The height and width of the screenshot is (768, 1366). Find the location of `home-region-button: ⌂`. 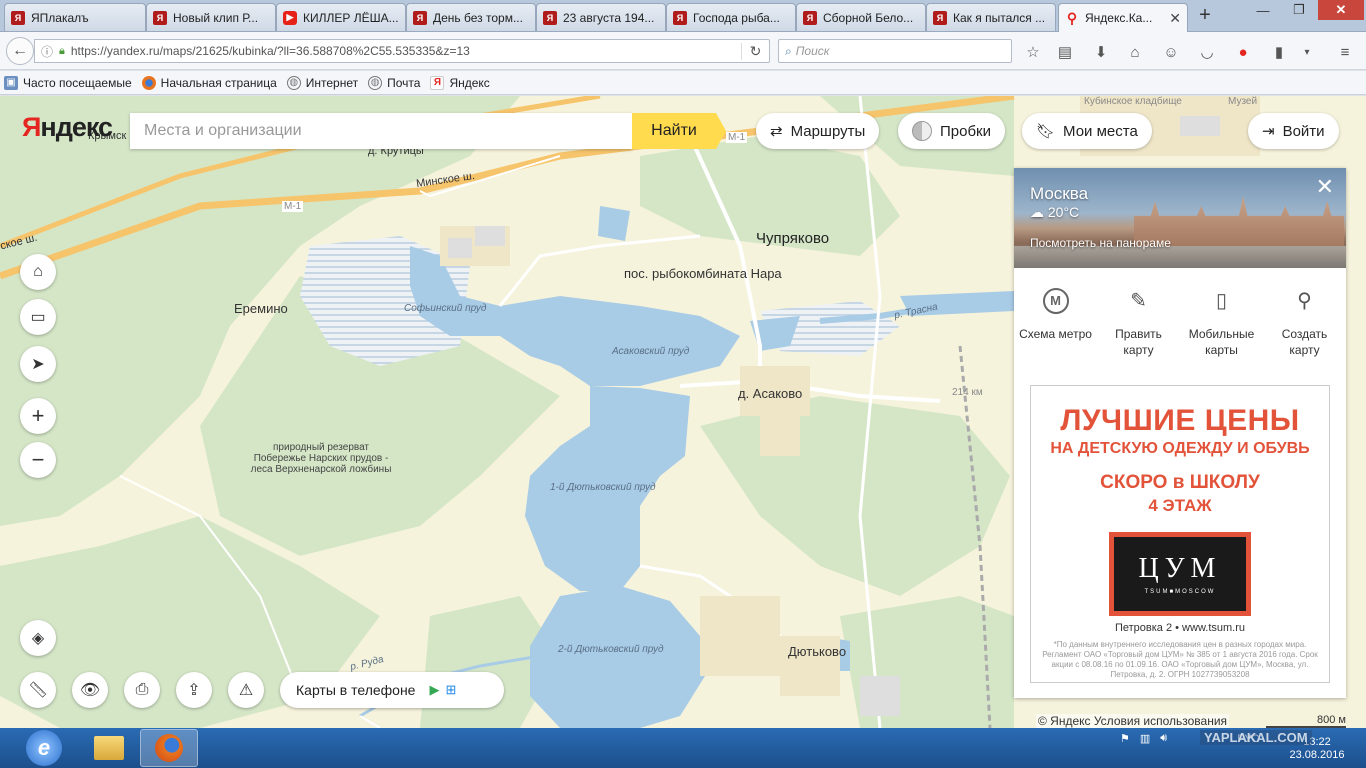

home-region-button: ⌂ is located at coordinates (38, 272).